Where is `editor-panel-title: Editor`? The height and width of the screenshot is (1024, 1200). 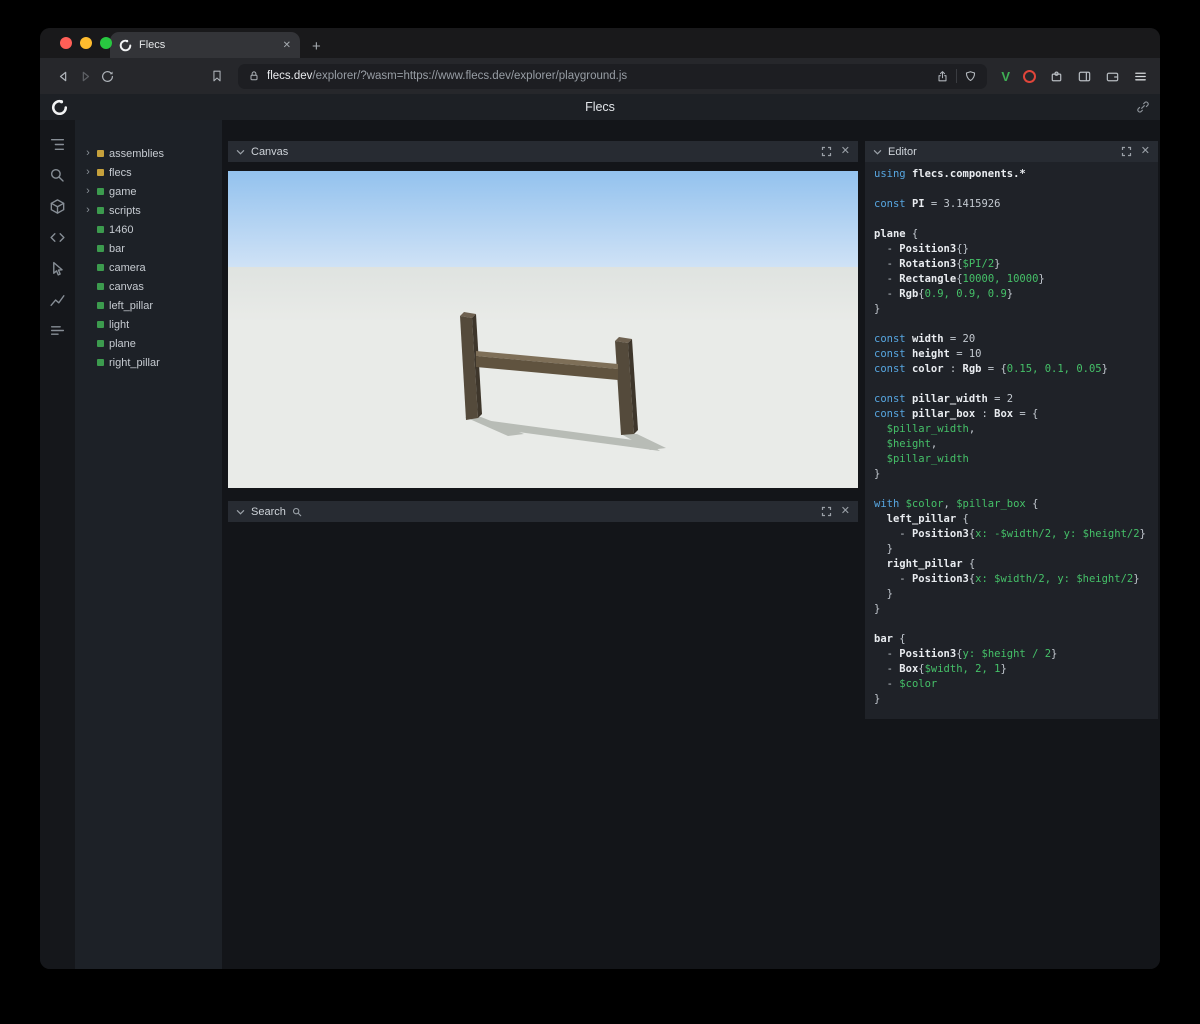
editor-panel-title: Editor is located at coordinates (902, 151).